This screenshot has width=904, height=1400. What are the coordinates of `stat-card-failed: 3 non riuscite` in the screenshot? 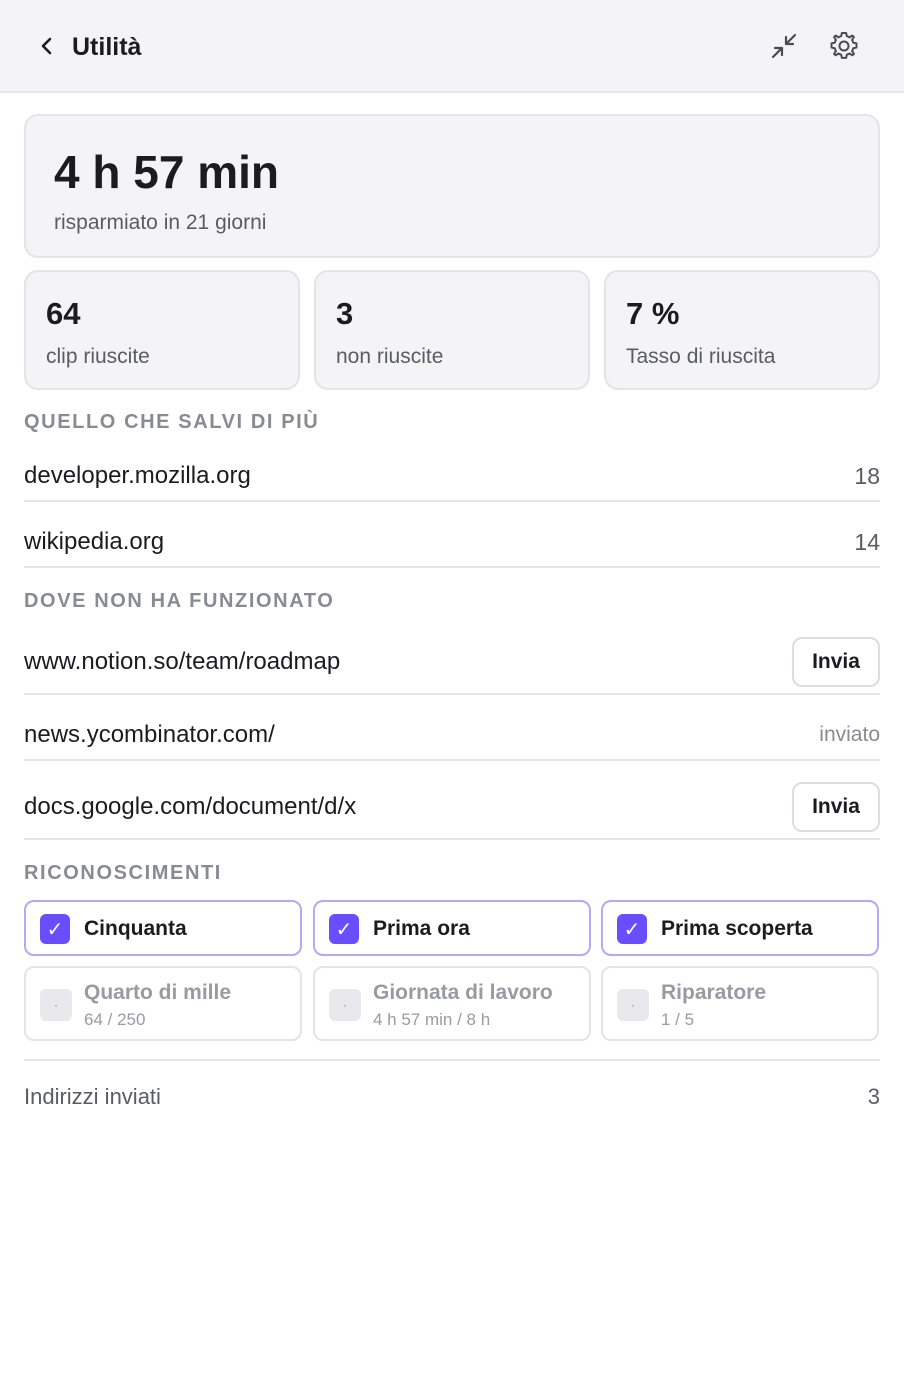 It's located at (452, 330).